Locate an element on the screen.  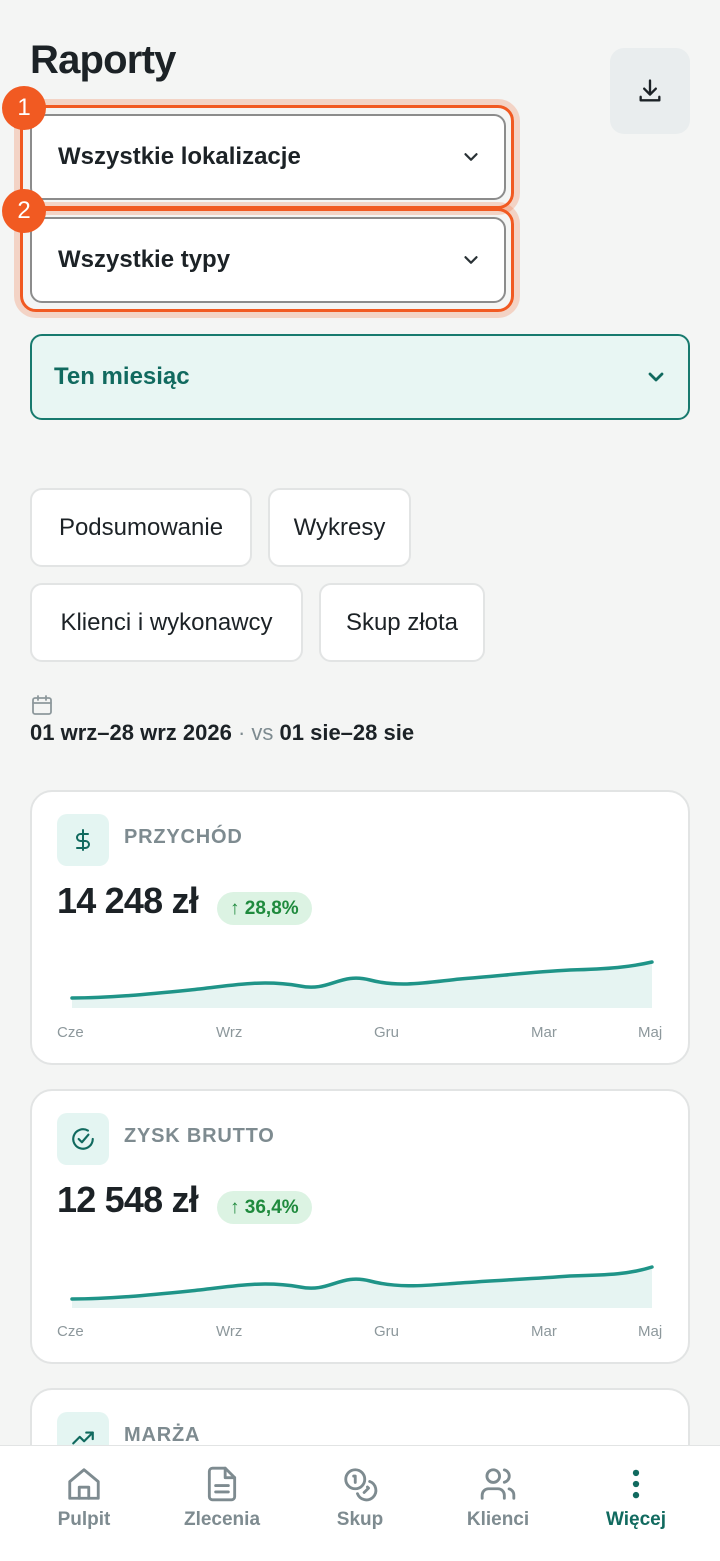
annotation-badge-2: 2 is located at coordinates (24, 211).